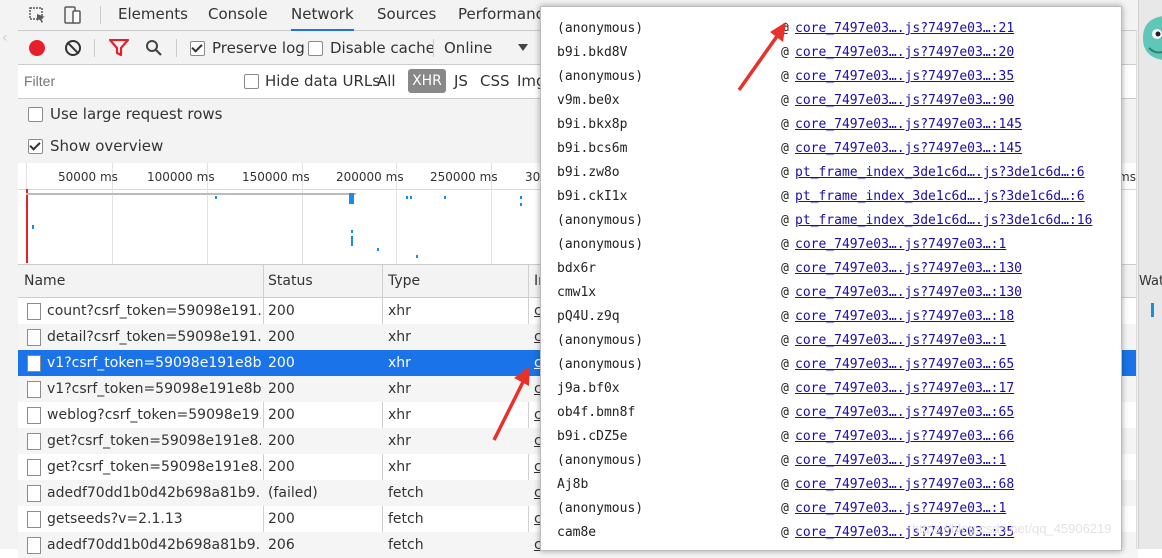 The width and height of the screenshot is (1162, 558). I want to click on request-name: getseeds?v=2.1.13, so click(154, 519).